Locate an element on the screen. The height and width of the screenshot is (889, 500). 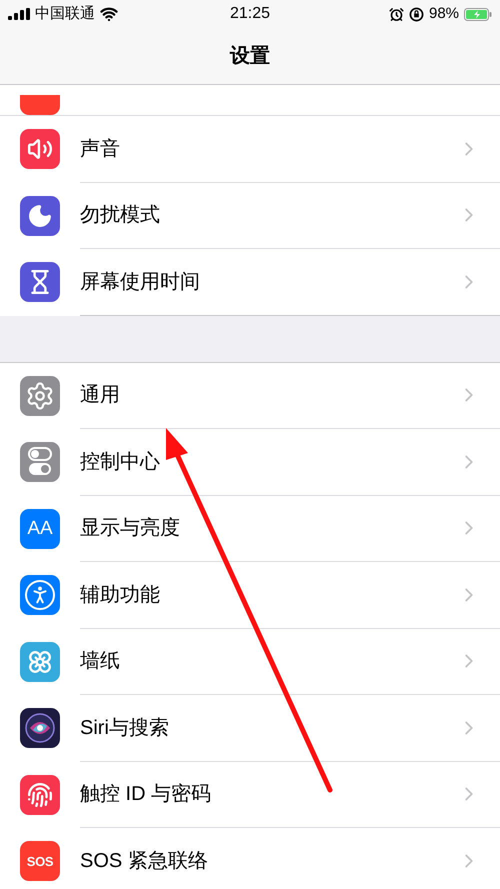
app-icon is located at coordinates (40, 105).